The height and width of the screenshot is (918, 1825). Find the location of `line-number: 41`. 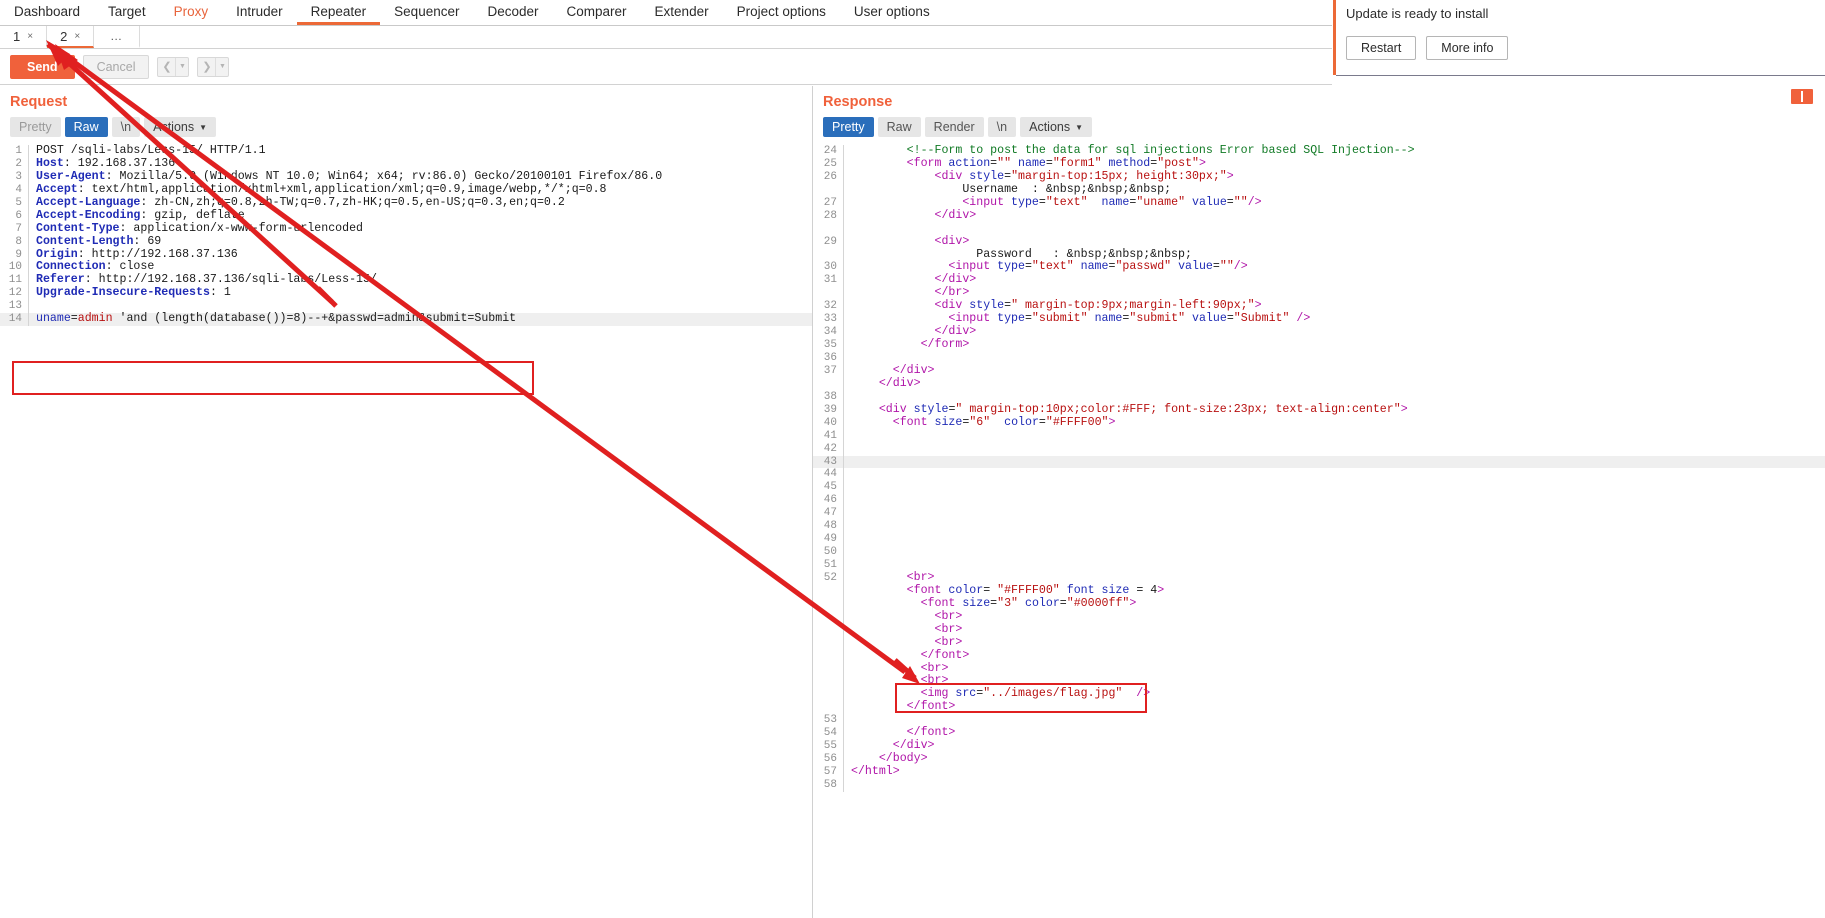

line-number: 41 is located at coordinates (830, 435).